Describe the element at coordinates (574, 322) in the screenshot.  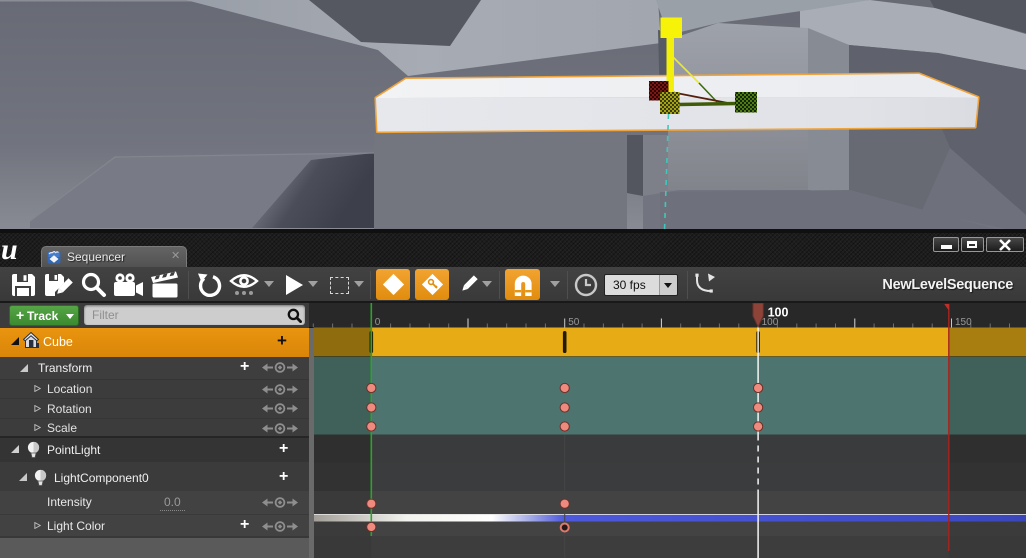
I see `svg-text: 50` at that location.